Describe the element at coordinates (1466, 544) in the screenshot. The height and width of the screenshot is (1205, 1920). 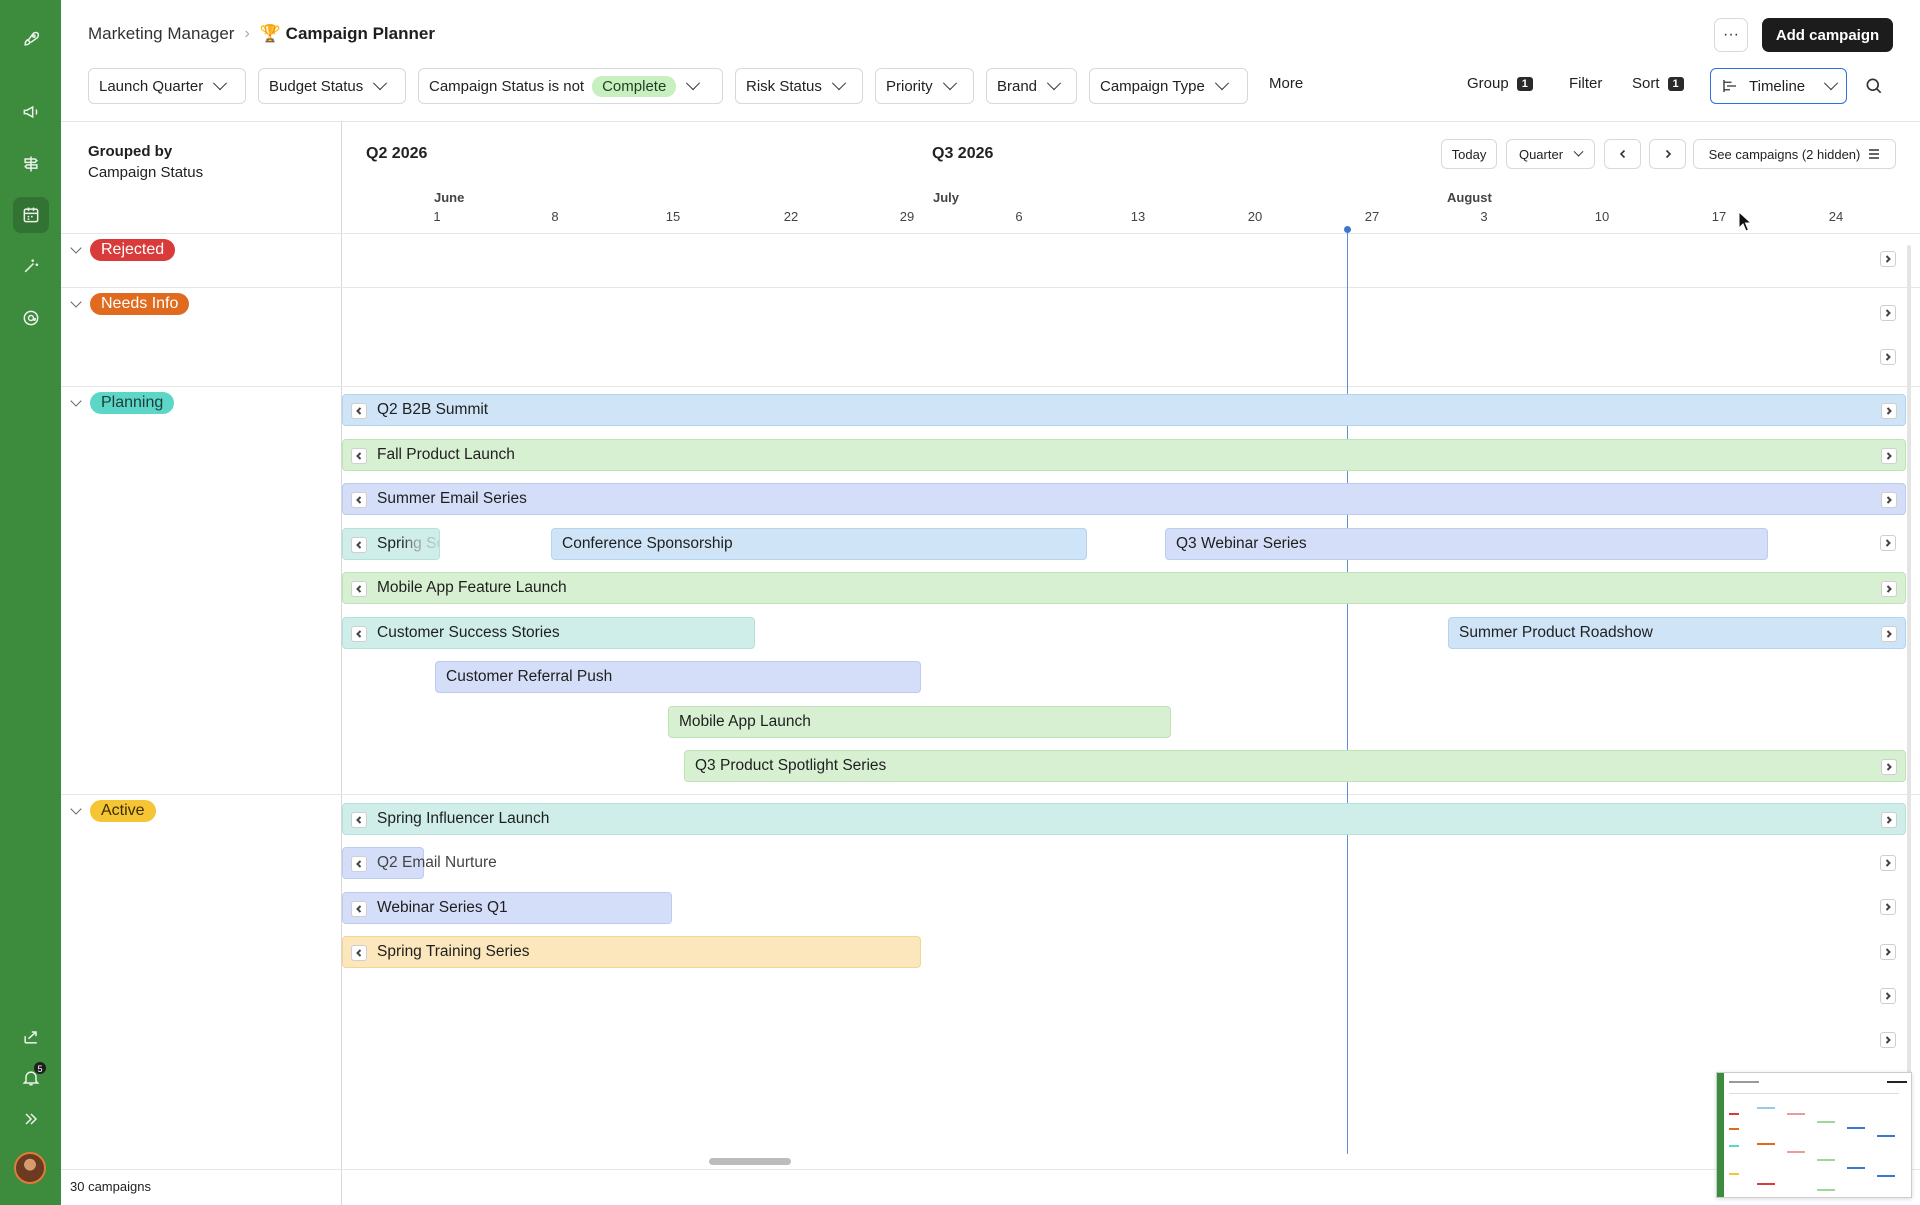
I see `campaign-bar: Q3 Webinar Series` at that location.